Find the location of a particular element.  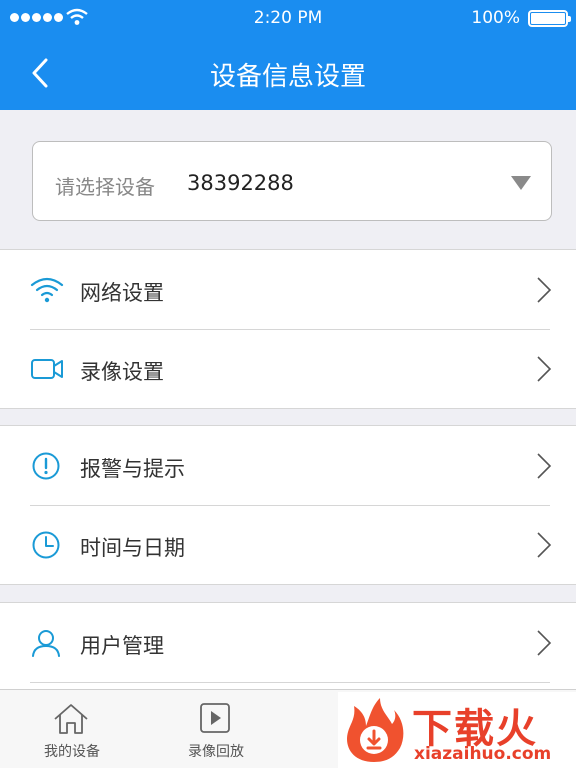

settings-row-label: 网络设置 is located at coordinates (122, 293).